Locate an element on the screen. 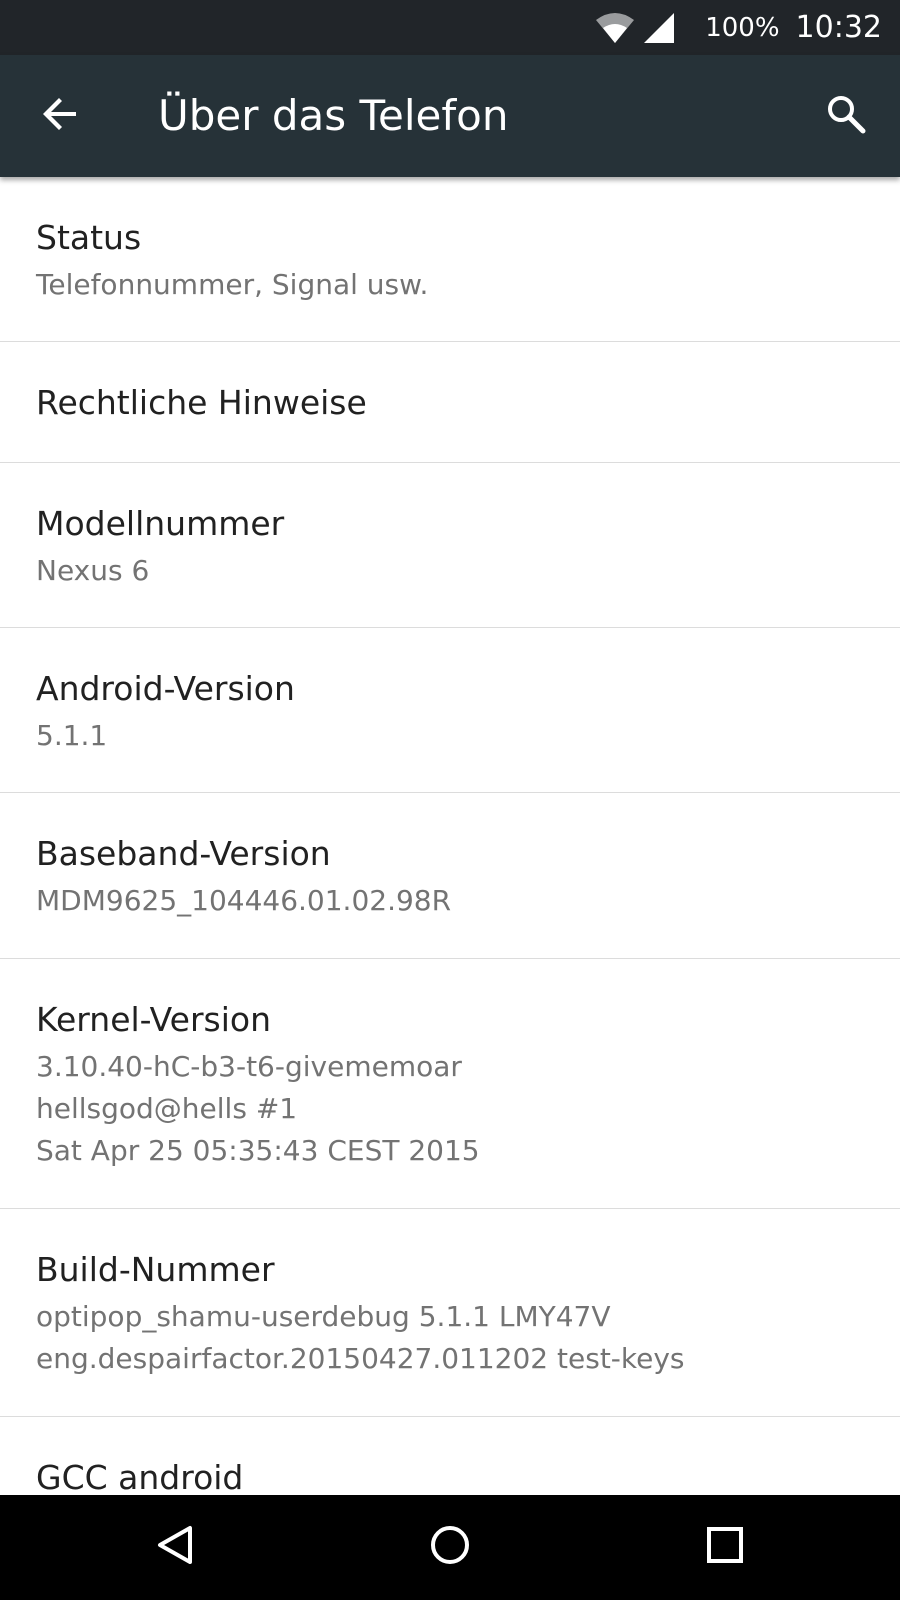 Image resolution: width=900 pixels, height=1600 pixels. list-item-status: Status Telefonnummer, Signal usw. is located at coordinates (450, 259).